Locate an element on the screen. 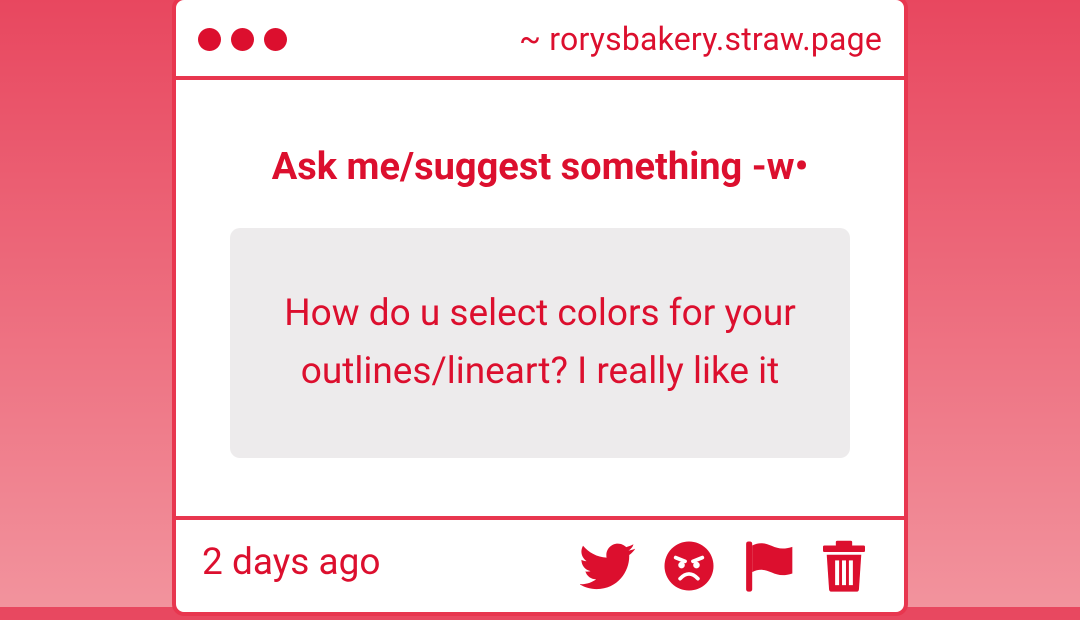 The height and width of the screenshot is (620, 1080). action-bar is located at coordinates (726, 566).